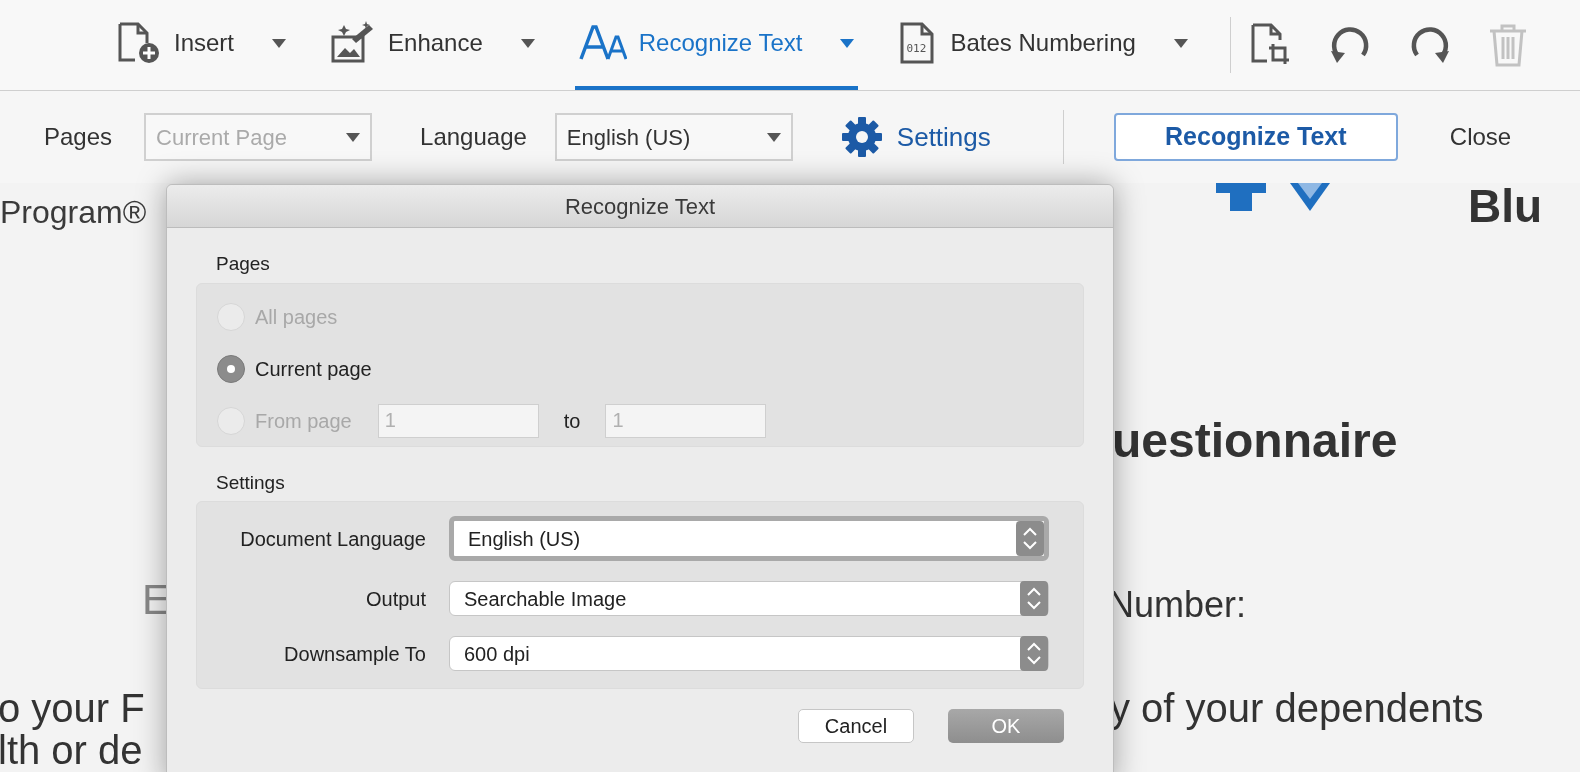  I want to click on field-label: Output, so click(395, 599).